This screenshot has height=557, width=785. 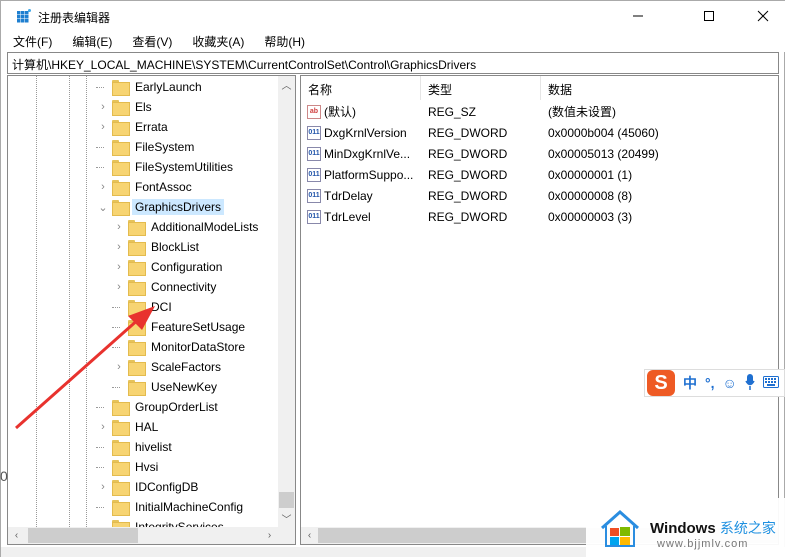 What do you see at coordinates (713, 528) in the screenshot?
I see `watermark-brand: Windows 系统之家` at bounding box center [713, 528].